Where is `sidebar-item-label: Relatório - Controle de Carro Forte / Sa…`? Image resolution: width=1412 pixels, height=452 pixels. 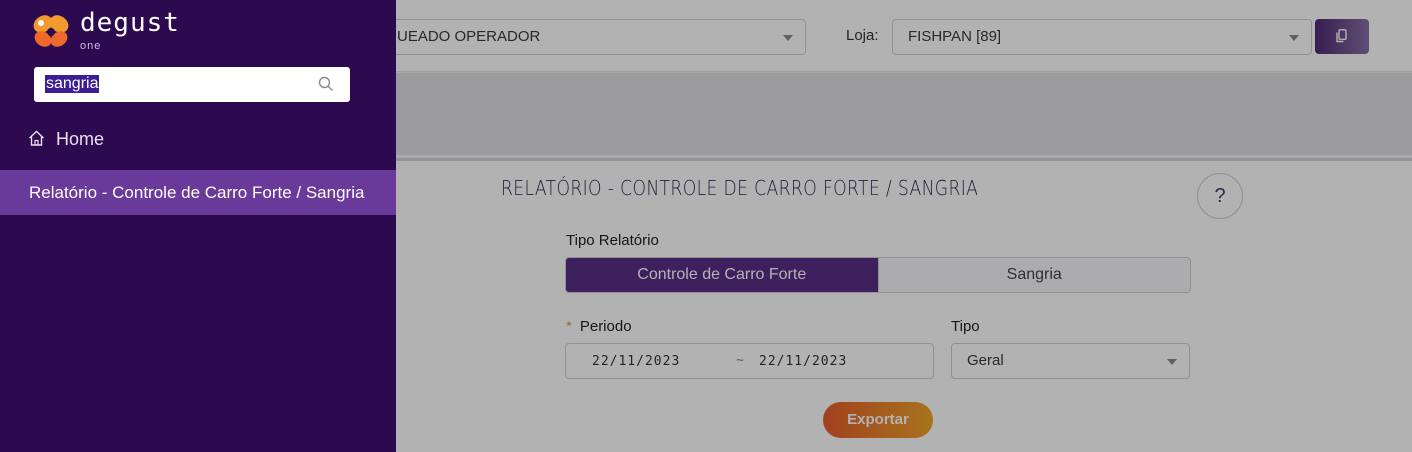 sidebar-item-label: Relatório - Controle de Carro Forte / Sa… is located at coordinates (197, 192).